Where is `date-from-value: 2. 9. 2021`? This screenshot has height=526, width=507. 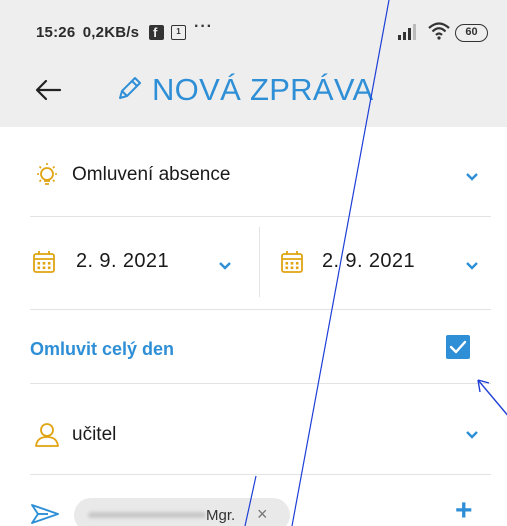
date-from-value: 2. 9. 2021 is located at coordinates (122, 261).